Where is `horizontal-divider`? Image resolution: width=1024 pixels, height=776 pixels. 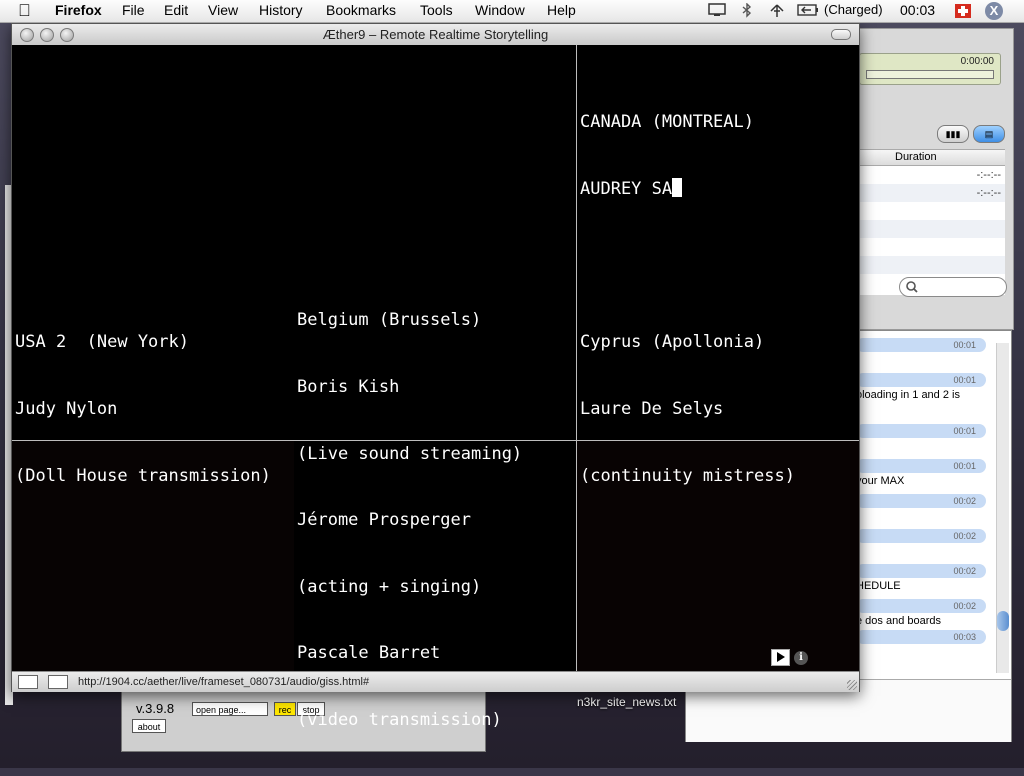
horizontal-divider is located at coordinates (435, 440).